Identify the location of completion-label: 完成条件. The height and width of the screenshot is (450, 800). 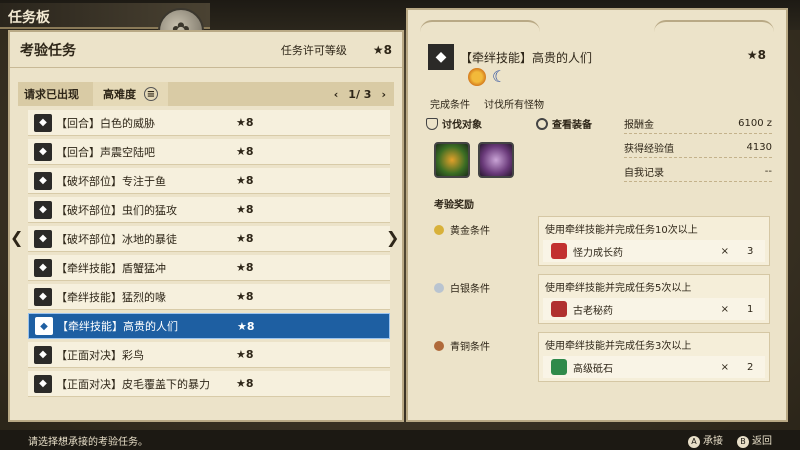
(450, 105).